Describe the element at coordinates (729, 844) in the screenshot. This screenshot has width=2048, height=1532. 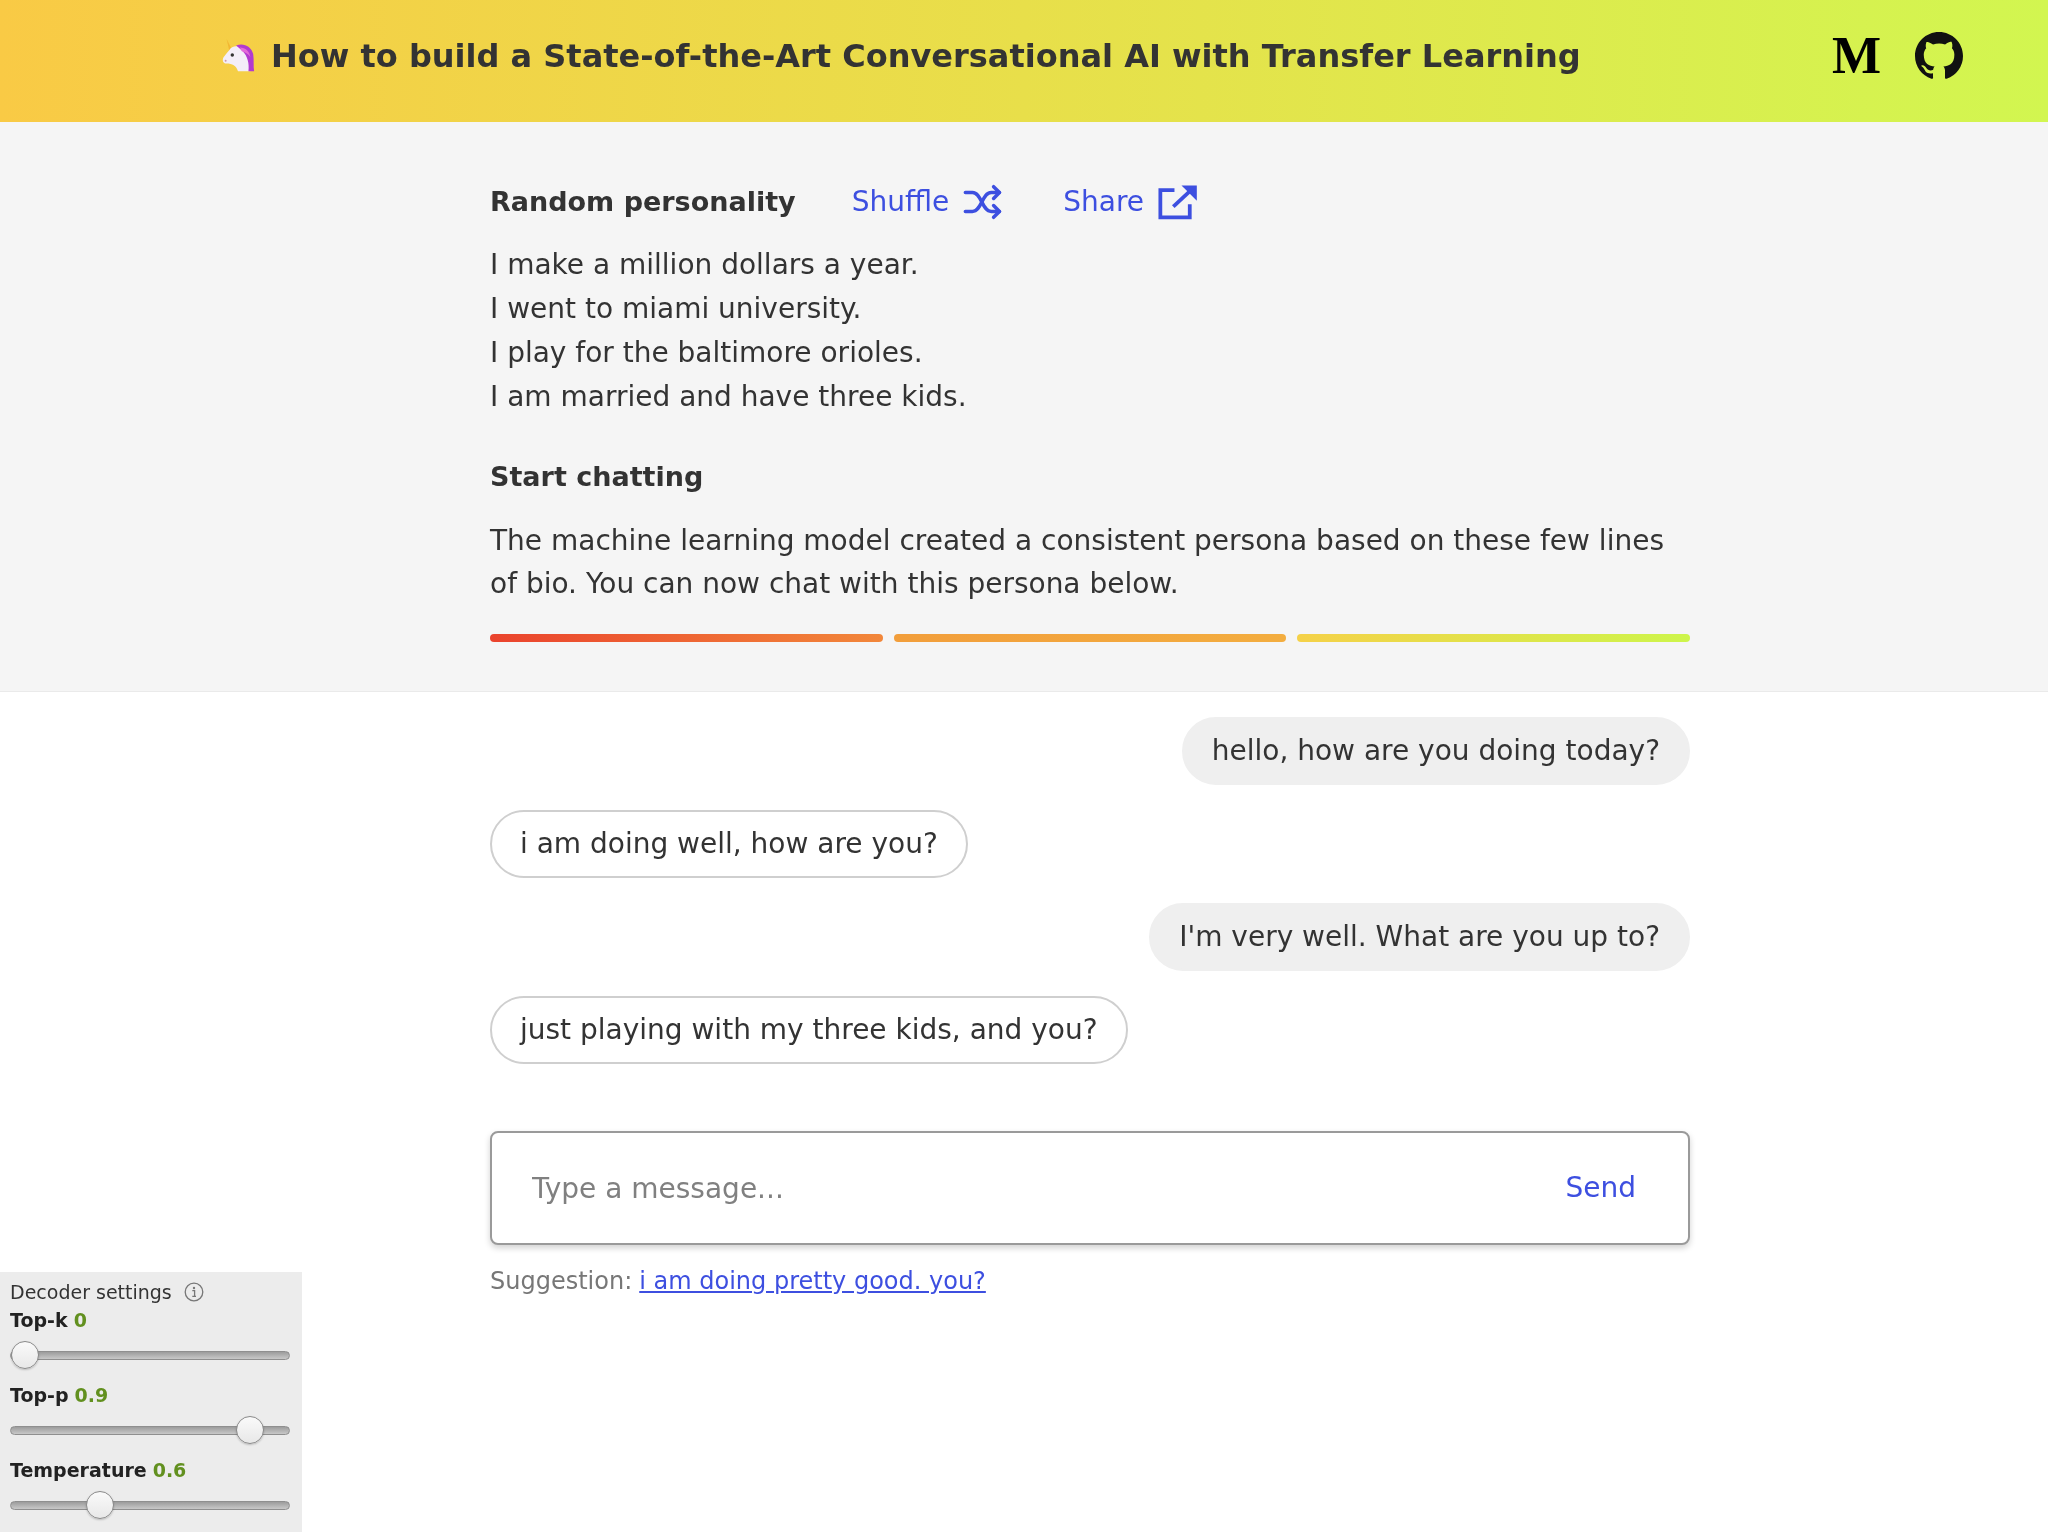
I see `bot-message-bubble: i am doing well, how are you?` at that location.